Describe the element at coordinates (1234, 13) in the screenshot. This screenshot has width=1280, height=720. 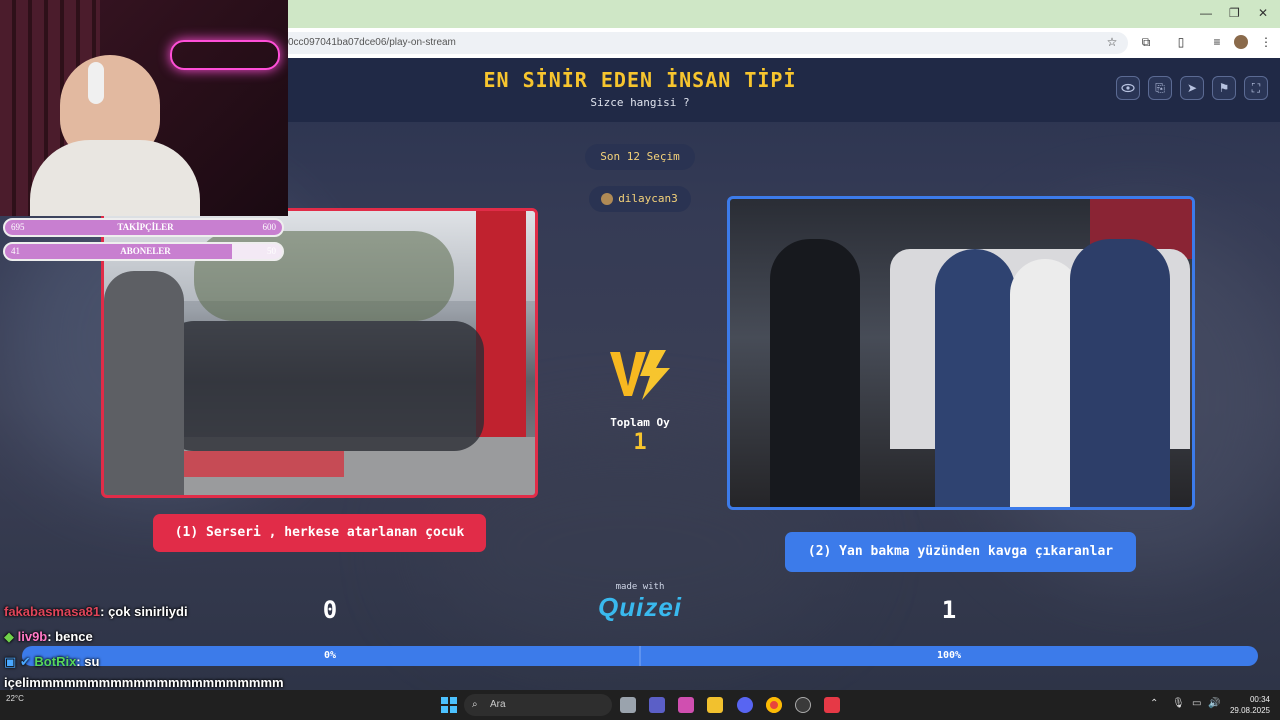
I see `restore-button: ❐` at that location.